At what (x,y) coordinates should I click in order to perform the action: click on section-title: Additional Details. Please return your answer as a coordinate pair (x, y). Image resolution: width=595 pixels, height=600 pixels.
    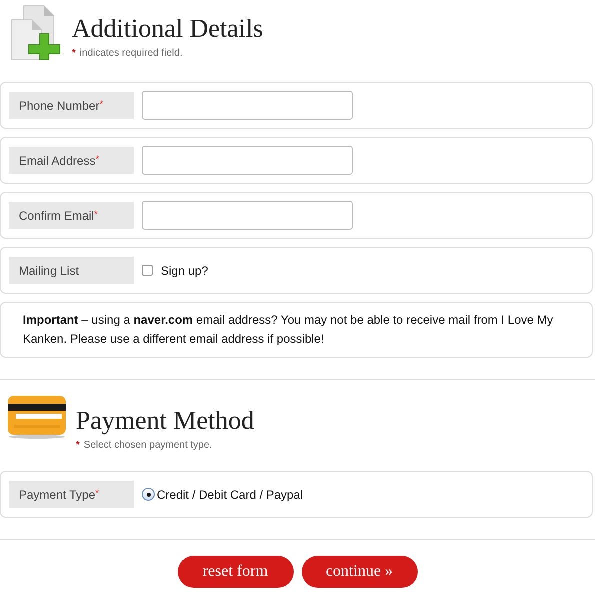
    Looking at the image, I should click on (168, 29).